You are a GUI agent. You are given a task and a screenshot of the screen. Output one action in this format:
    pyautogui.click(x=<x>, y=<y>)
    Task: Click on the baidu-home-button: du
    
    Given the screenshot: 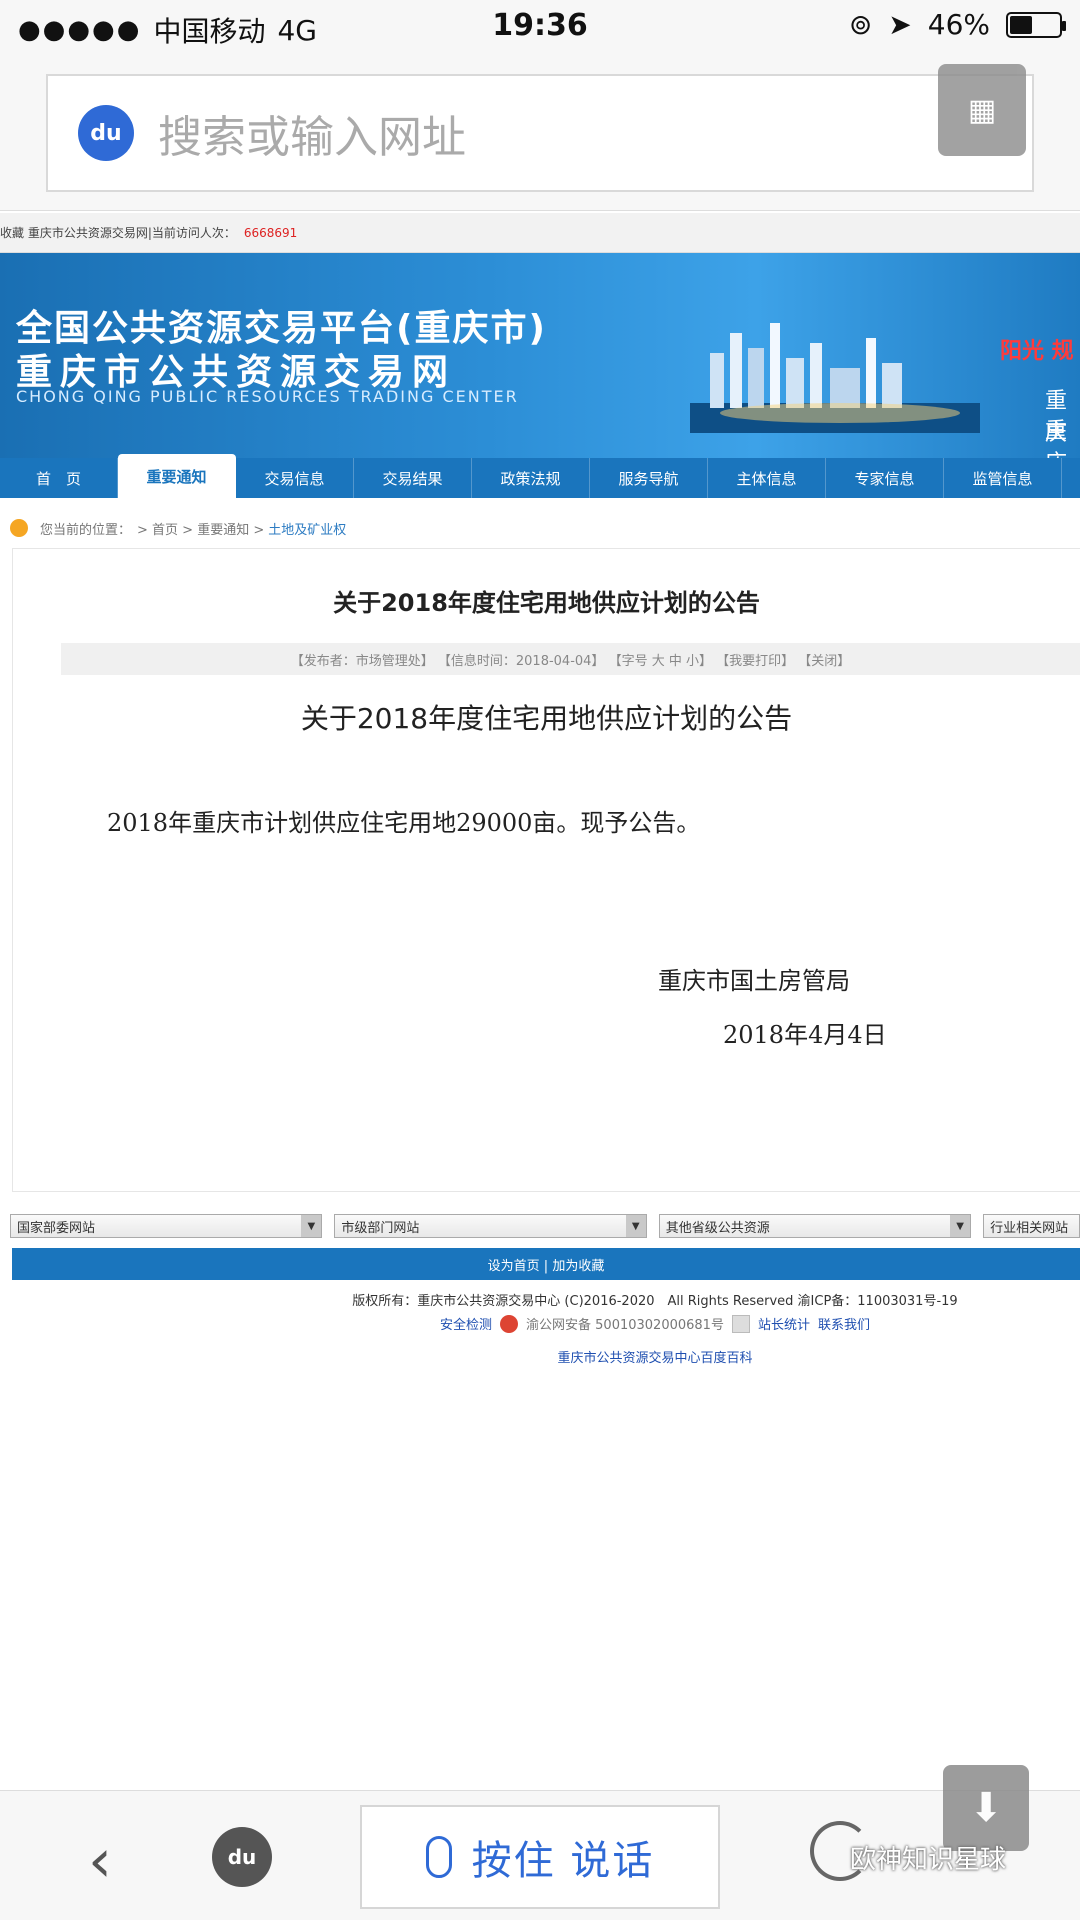 What is the action you would take?
    pyautogui.click(x=242, y=1857)
    